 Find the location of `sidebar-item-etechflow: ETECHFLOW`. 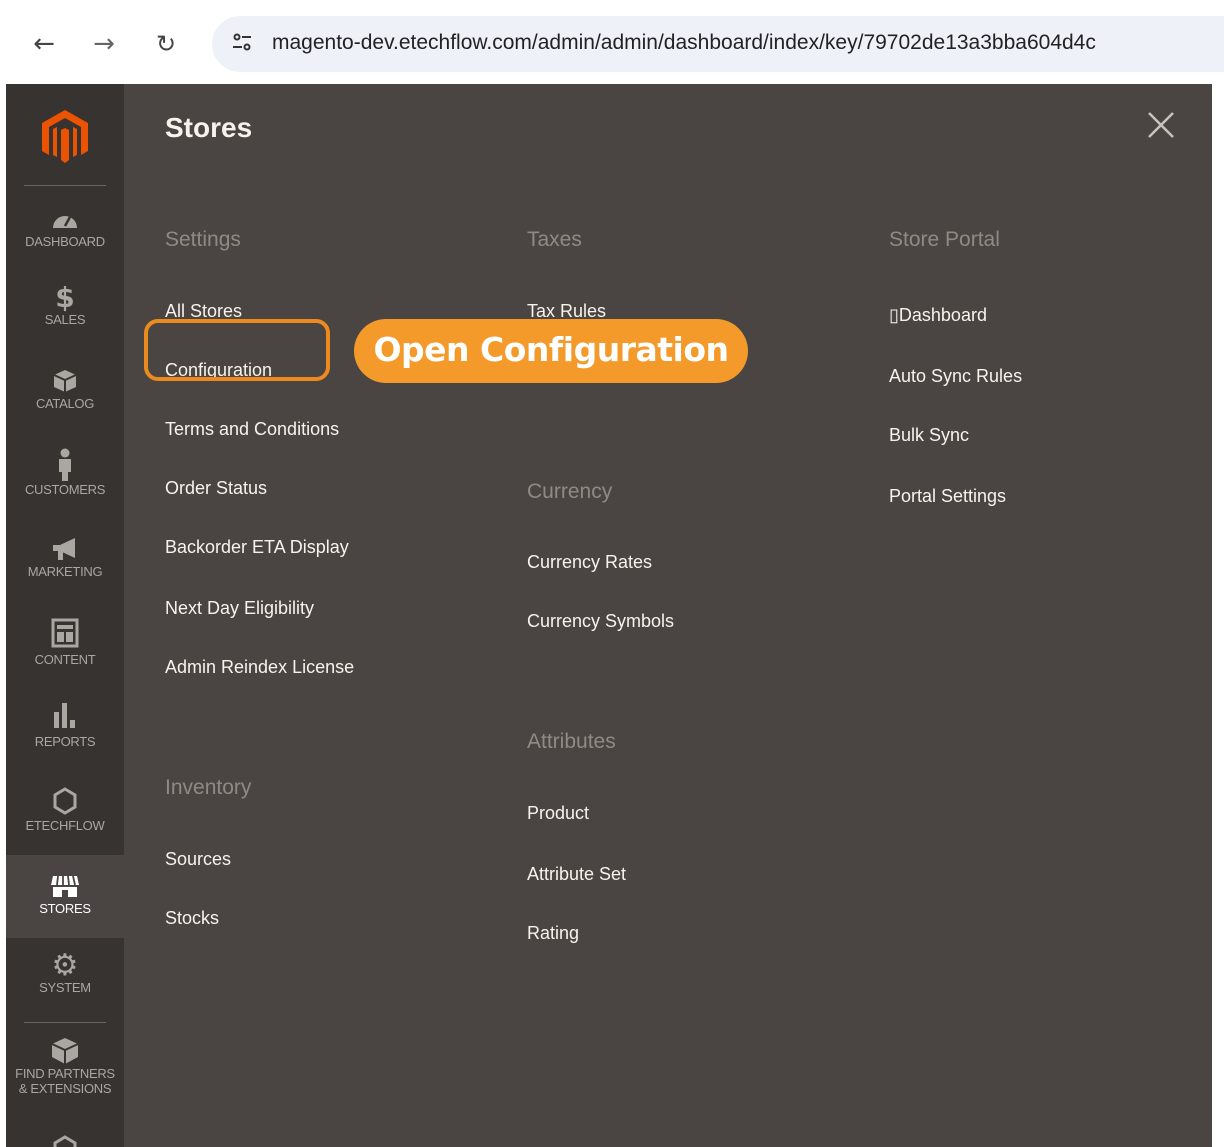

sidebar-item-etechflow: ETECHFLOW is located at coordinates (65, 816).